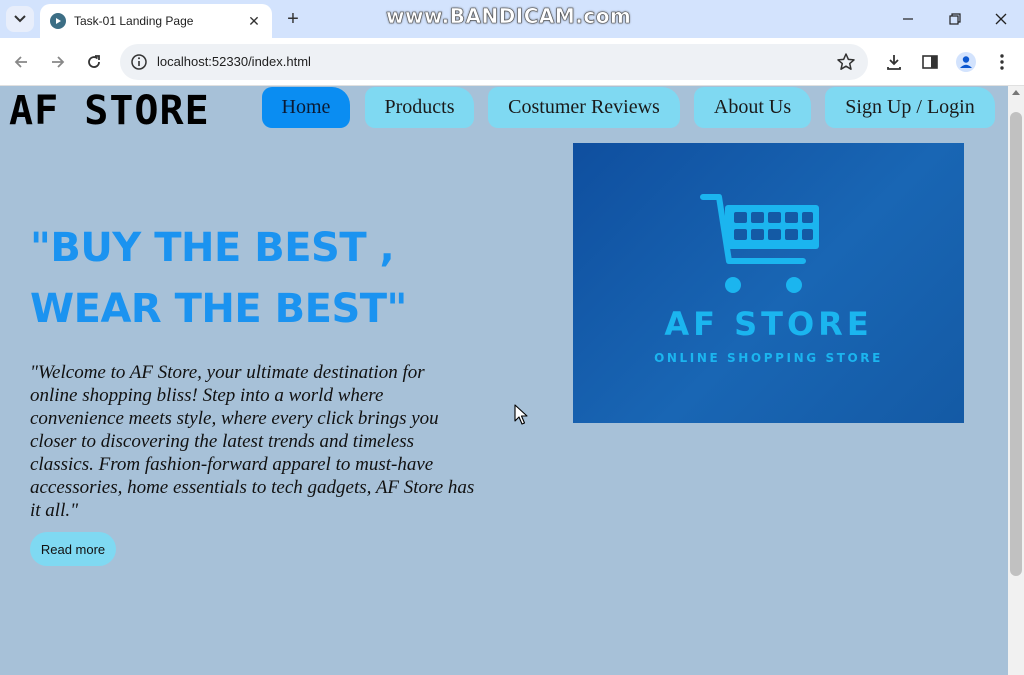 The image size is (1024, 675). What do you see at coordinates (521, 414) in the screenshot?
I see `cursor-icon` at bounding box center [521, 414].